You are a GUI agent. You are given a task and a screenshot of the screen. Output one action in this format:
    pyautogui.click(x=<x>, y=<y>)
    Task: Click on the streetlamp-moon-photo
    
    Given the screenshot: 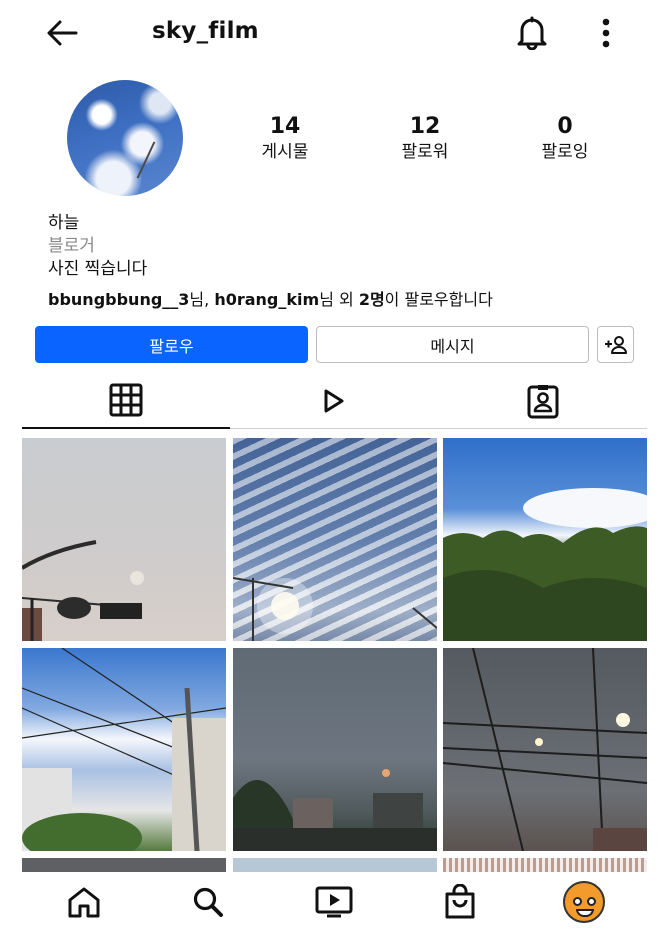 What is the action you would take?
    pyautogui.click(x=83, y=590)
    